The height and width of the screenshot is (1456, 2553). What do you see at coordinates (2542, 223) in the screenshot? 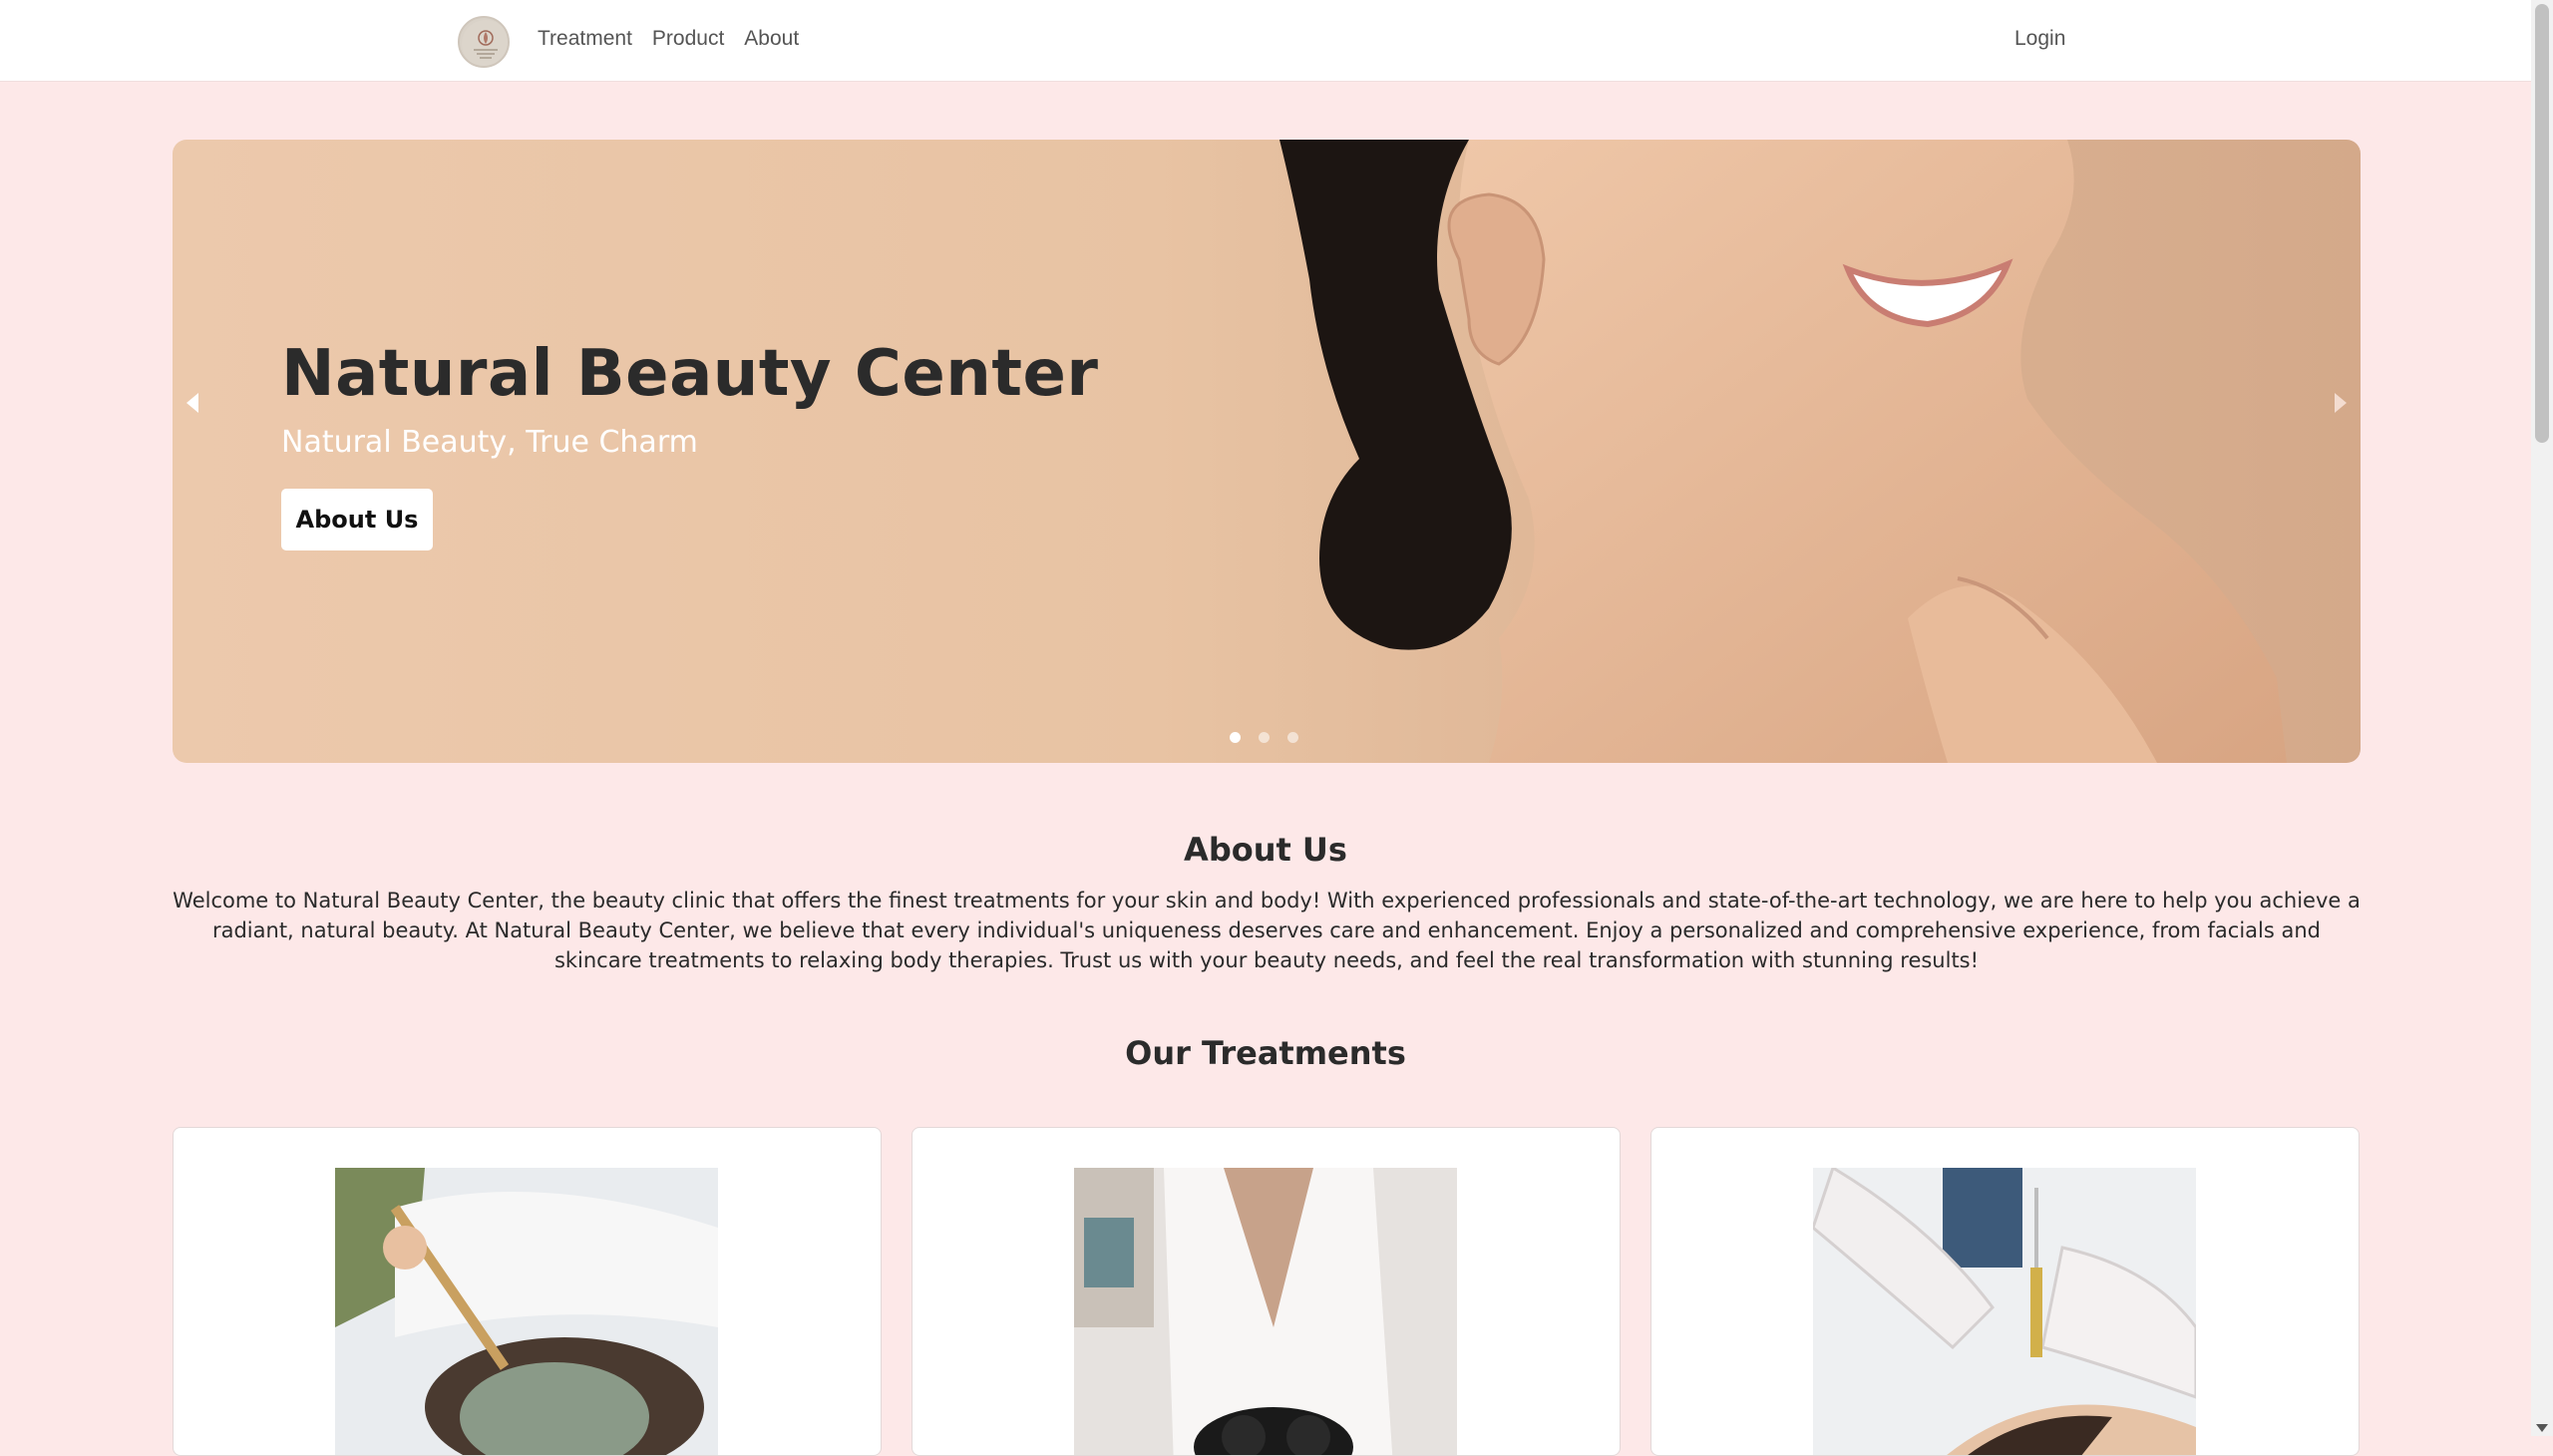
I see `scrollbar-thumb` at bounding box center [2542, 223].